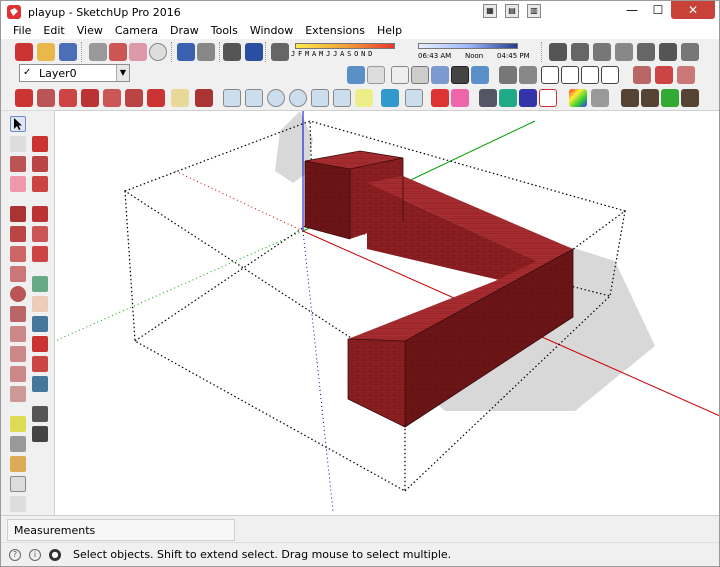 The width and height of the screenshot is (720, 567). What do you see at coordinates (40, 344) in the screenshot?
I see `zoom-window-icon` at bounding box center [40, 344].